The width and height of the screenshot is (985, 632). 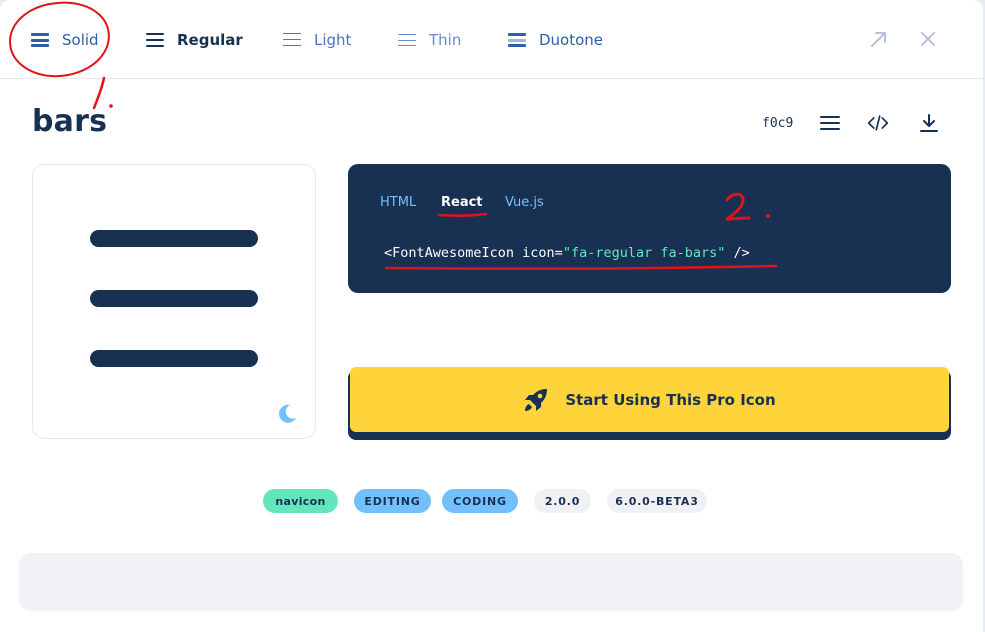 What do you see at coordinates (287, 414) in the screenshot?
I see `moon-icon` at bounding box center [287, 414].